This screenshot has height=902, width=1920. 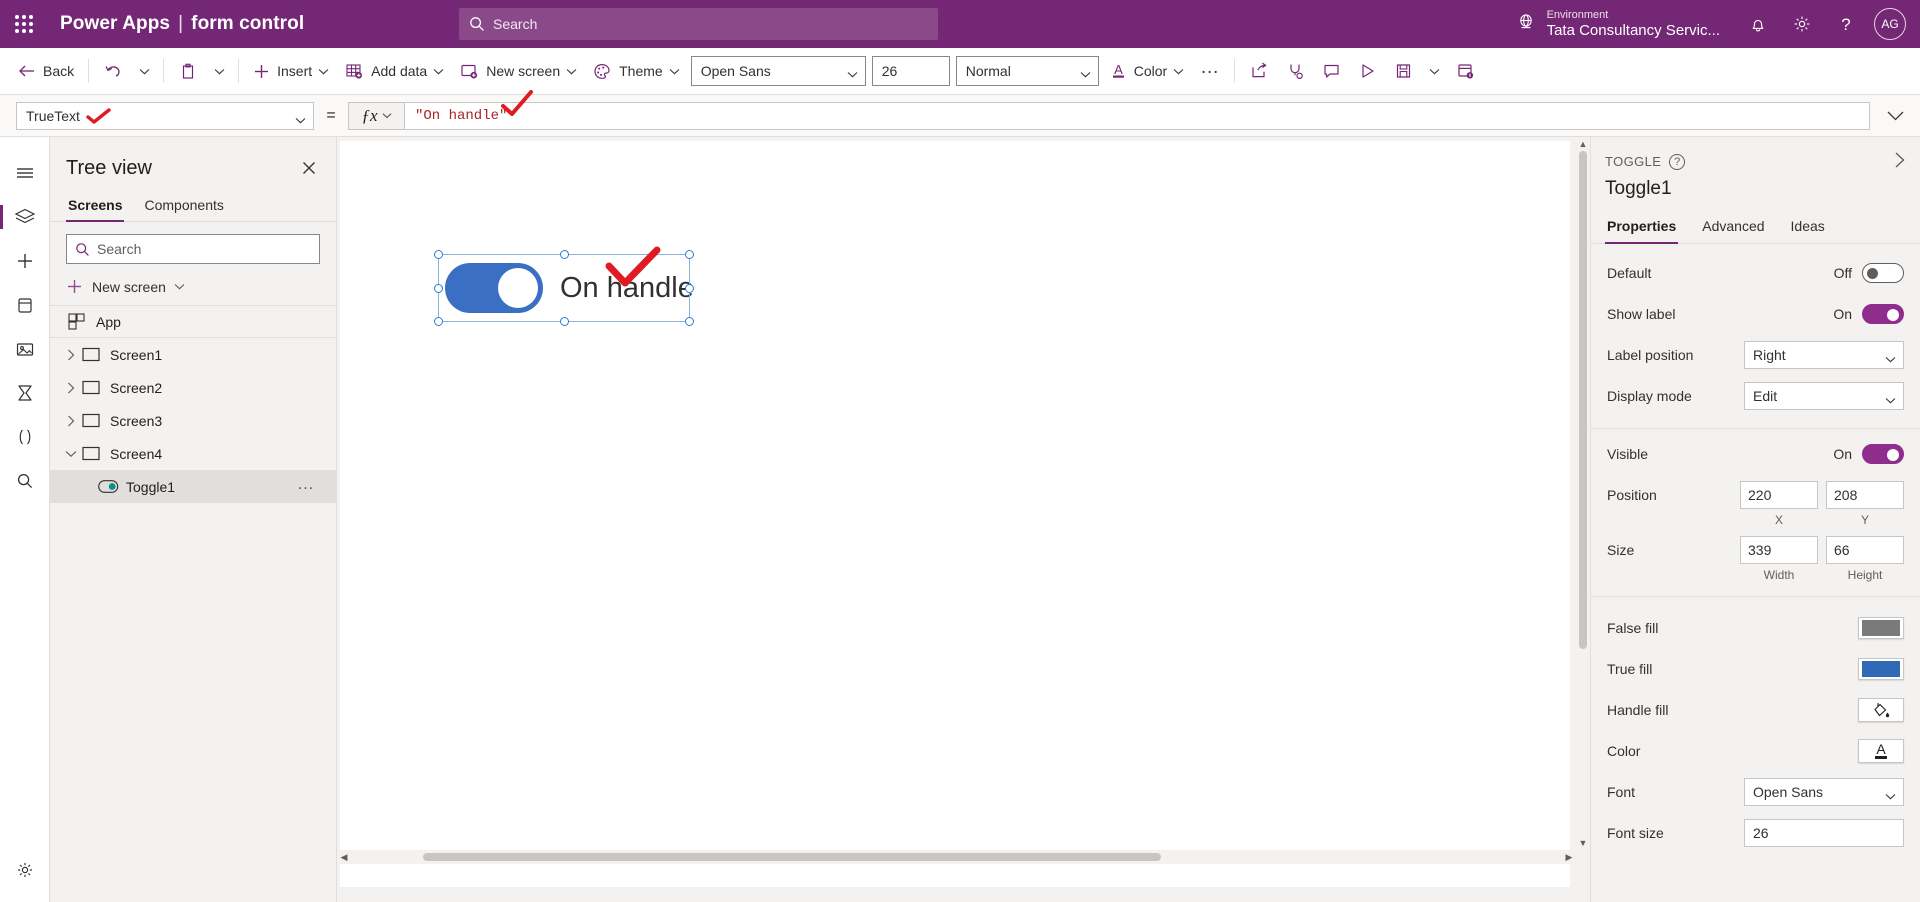 What do you see at coordinates (1808, 228) in the screenshot?
I see `tab-ideas: Ideas` at bounding box center [1808, 228].